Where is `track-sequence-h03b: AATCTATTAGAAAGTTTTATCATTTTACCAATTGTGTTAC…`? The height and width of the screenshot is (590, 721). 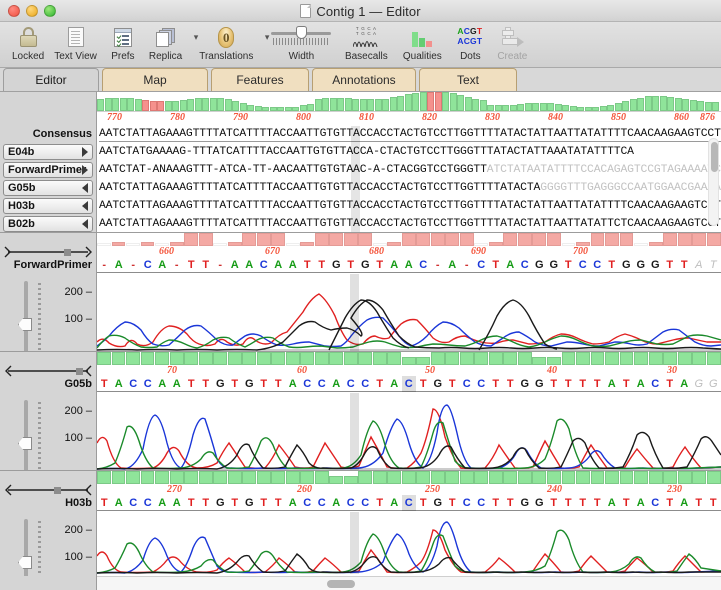
track-sequence-h03b: AATCTATTAGAAAGTTTTATCATTTTACCAATTGTGTTAC… is located at coordinates (410, 206).